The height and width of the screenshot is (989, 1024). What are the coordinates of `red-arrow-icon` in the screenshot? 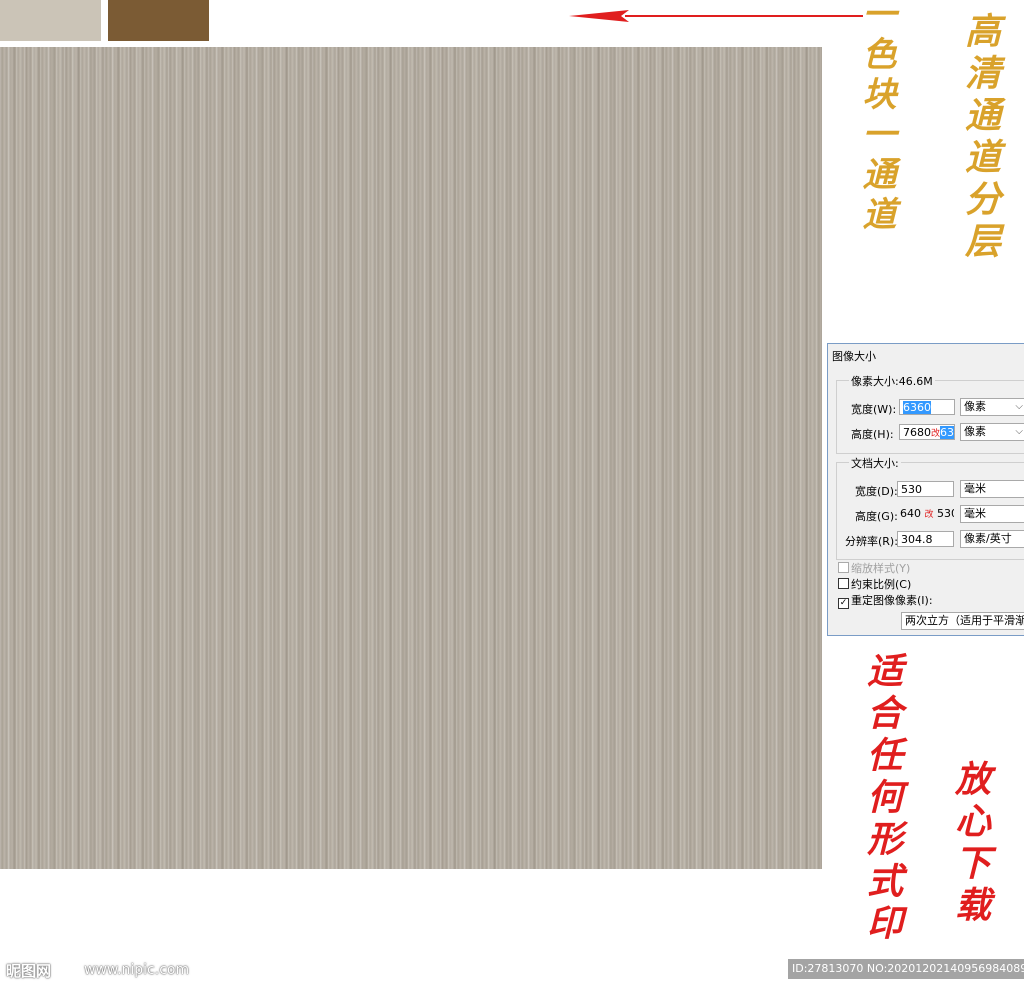 It's located at (716, 16).